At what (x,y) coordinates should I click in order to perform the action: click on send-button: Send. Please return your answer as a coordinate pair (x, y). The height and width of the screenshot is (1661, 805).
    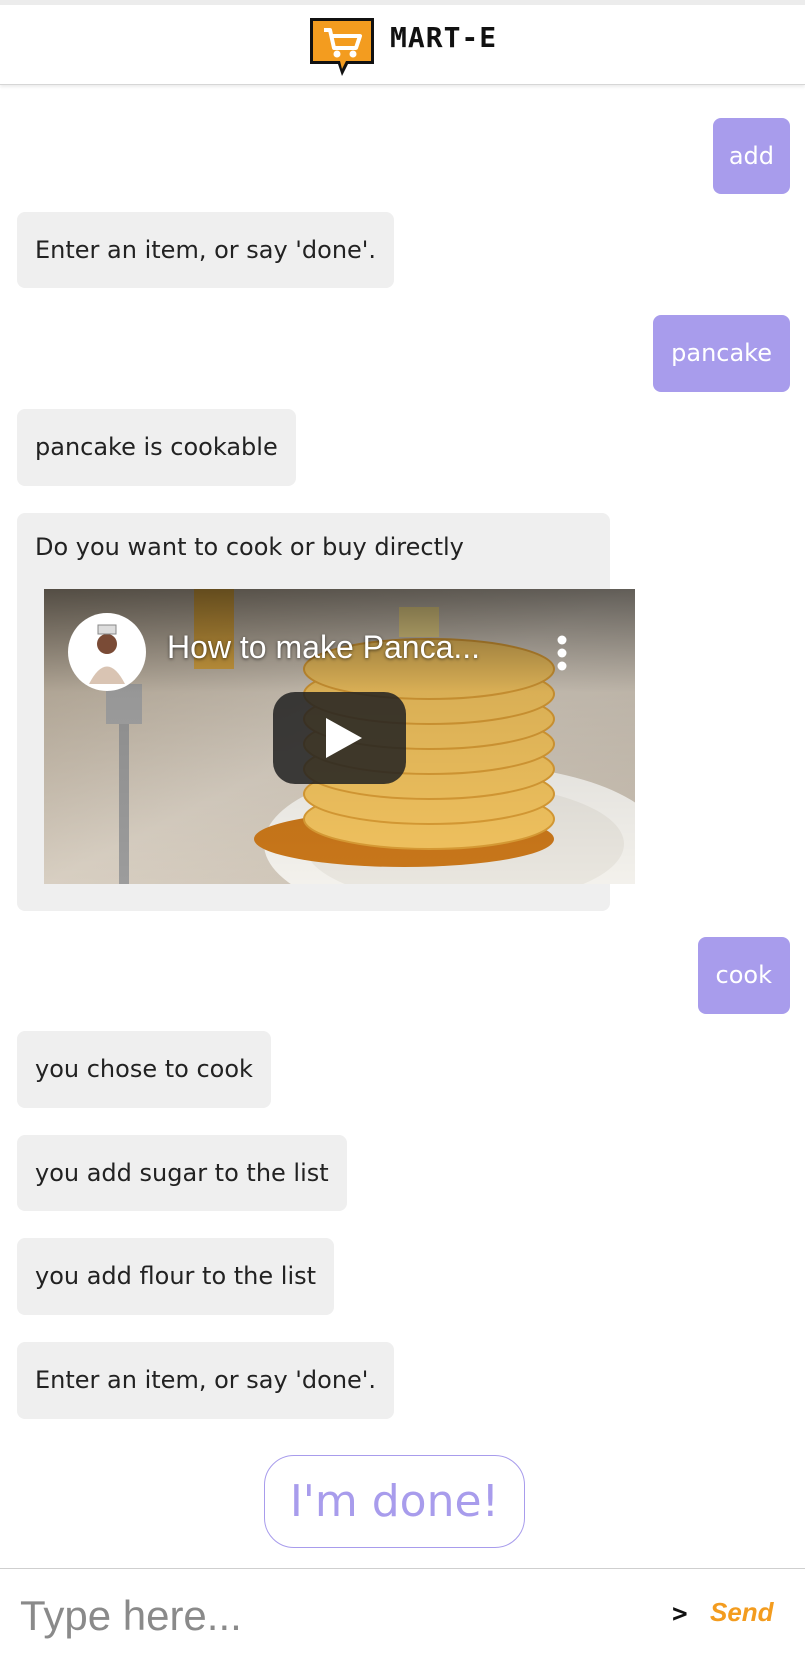
    Looking at the image, I should click on (742, 1612).